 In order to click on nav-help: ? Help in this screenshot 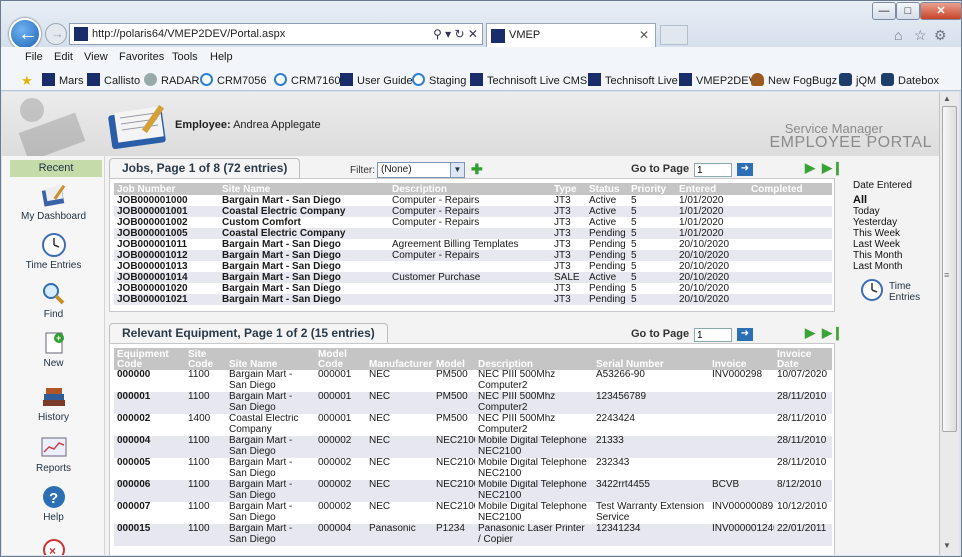, I will do `click(53, 503)`.